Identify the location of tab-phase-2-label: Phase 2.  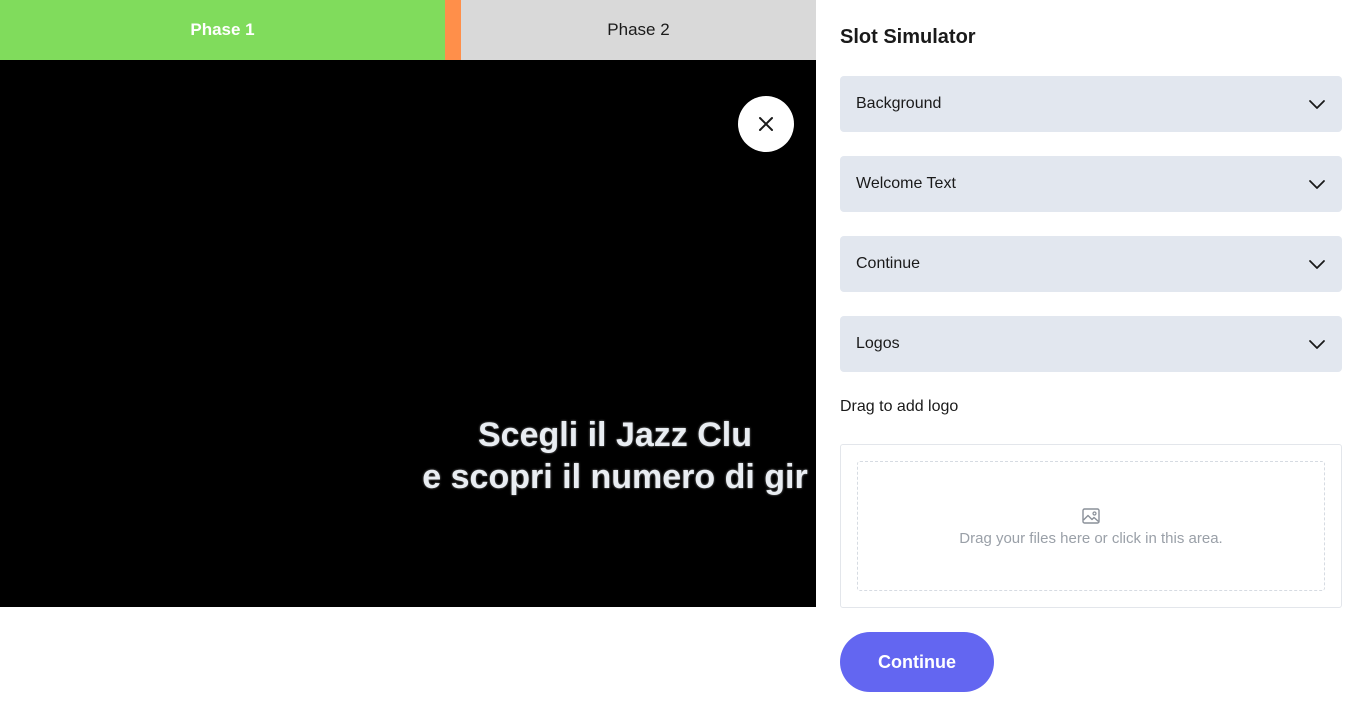
(638, 29).